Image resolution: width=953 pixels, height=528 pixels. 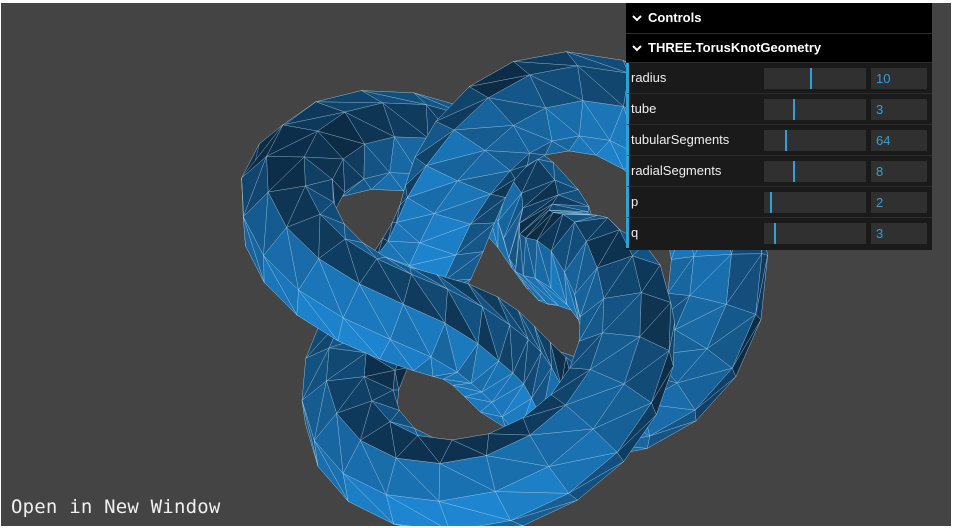 I want to click on radialsegments-slider, so click(x=815, y=171).